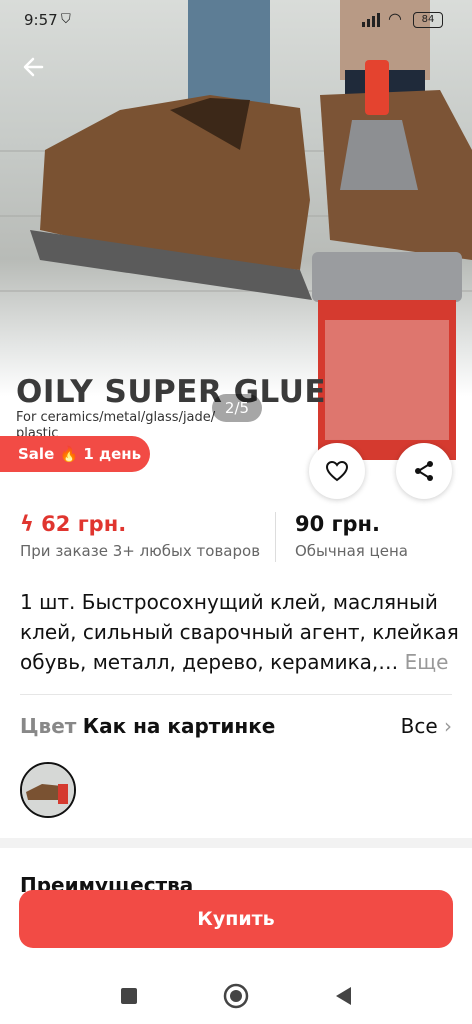 The image size is (472, 1024). Describe the element at coordinates (27, 524) in the screenshot. I see `lightning-icon: ϟ` at that location.